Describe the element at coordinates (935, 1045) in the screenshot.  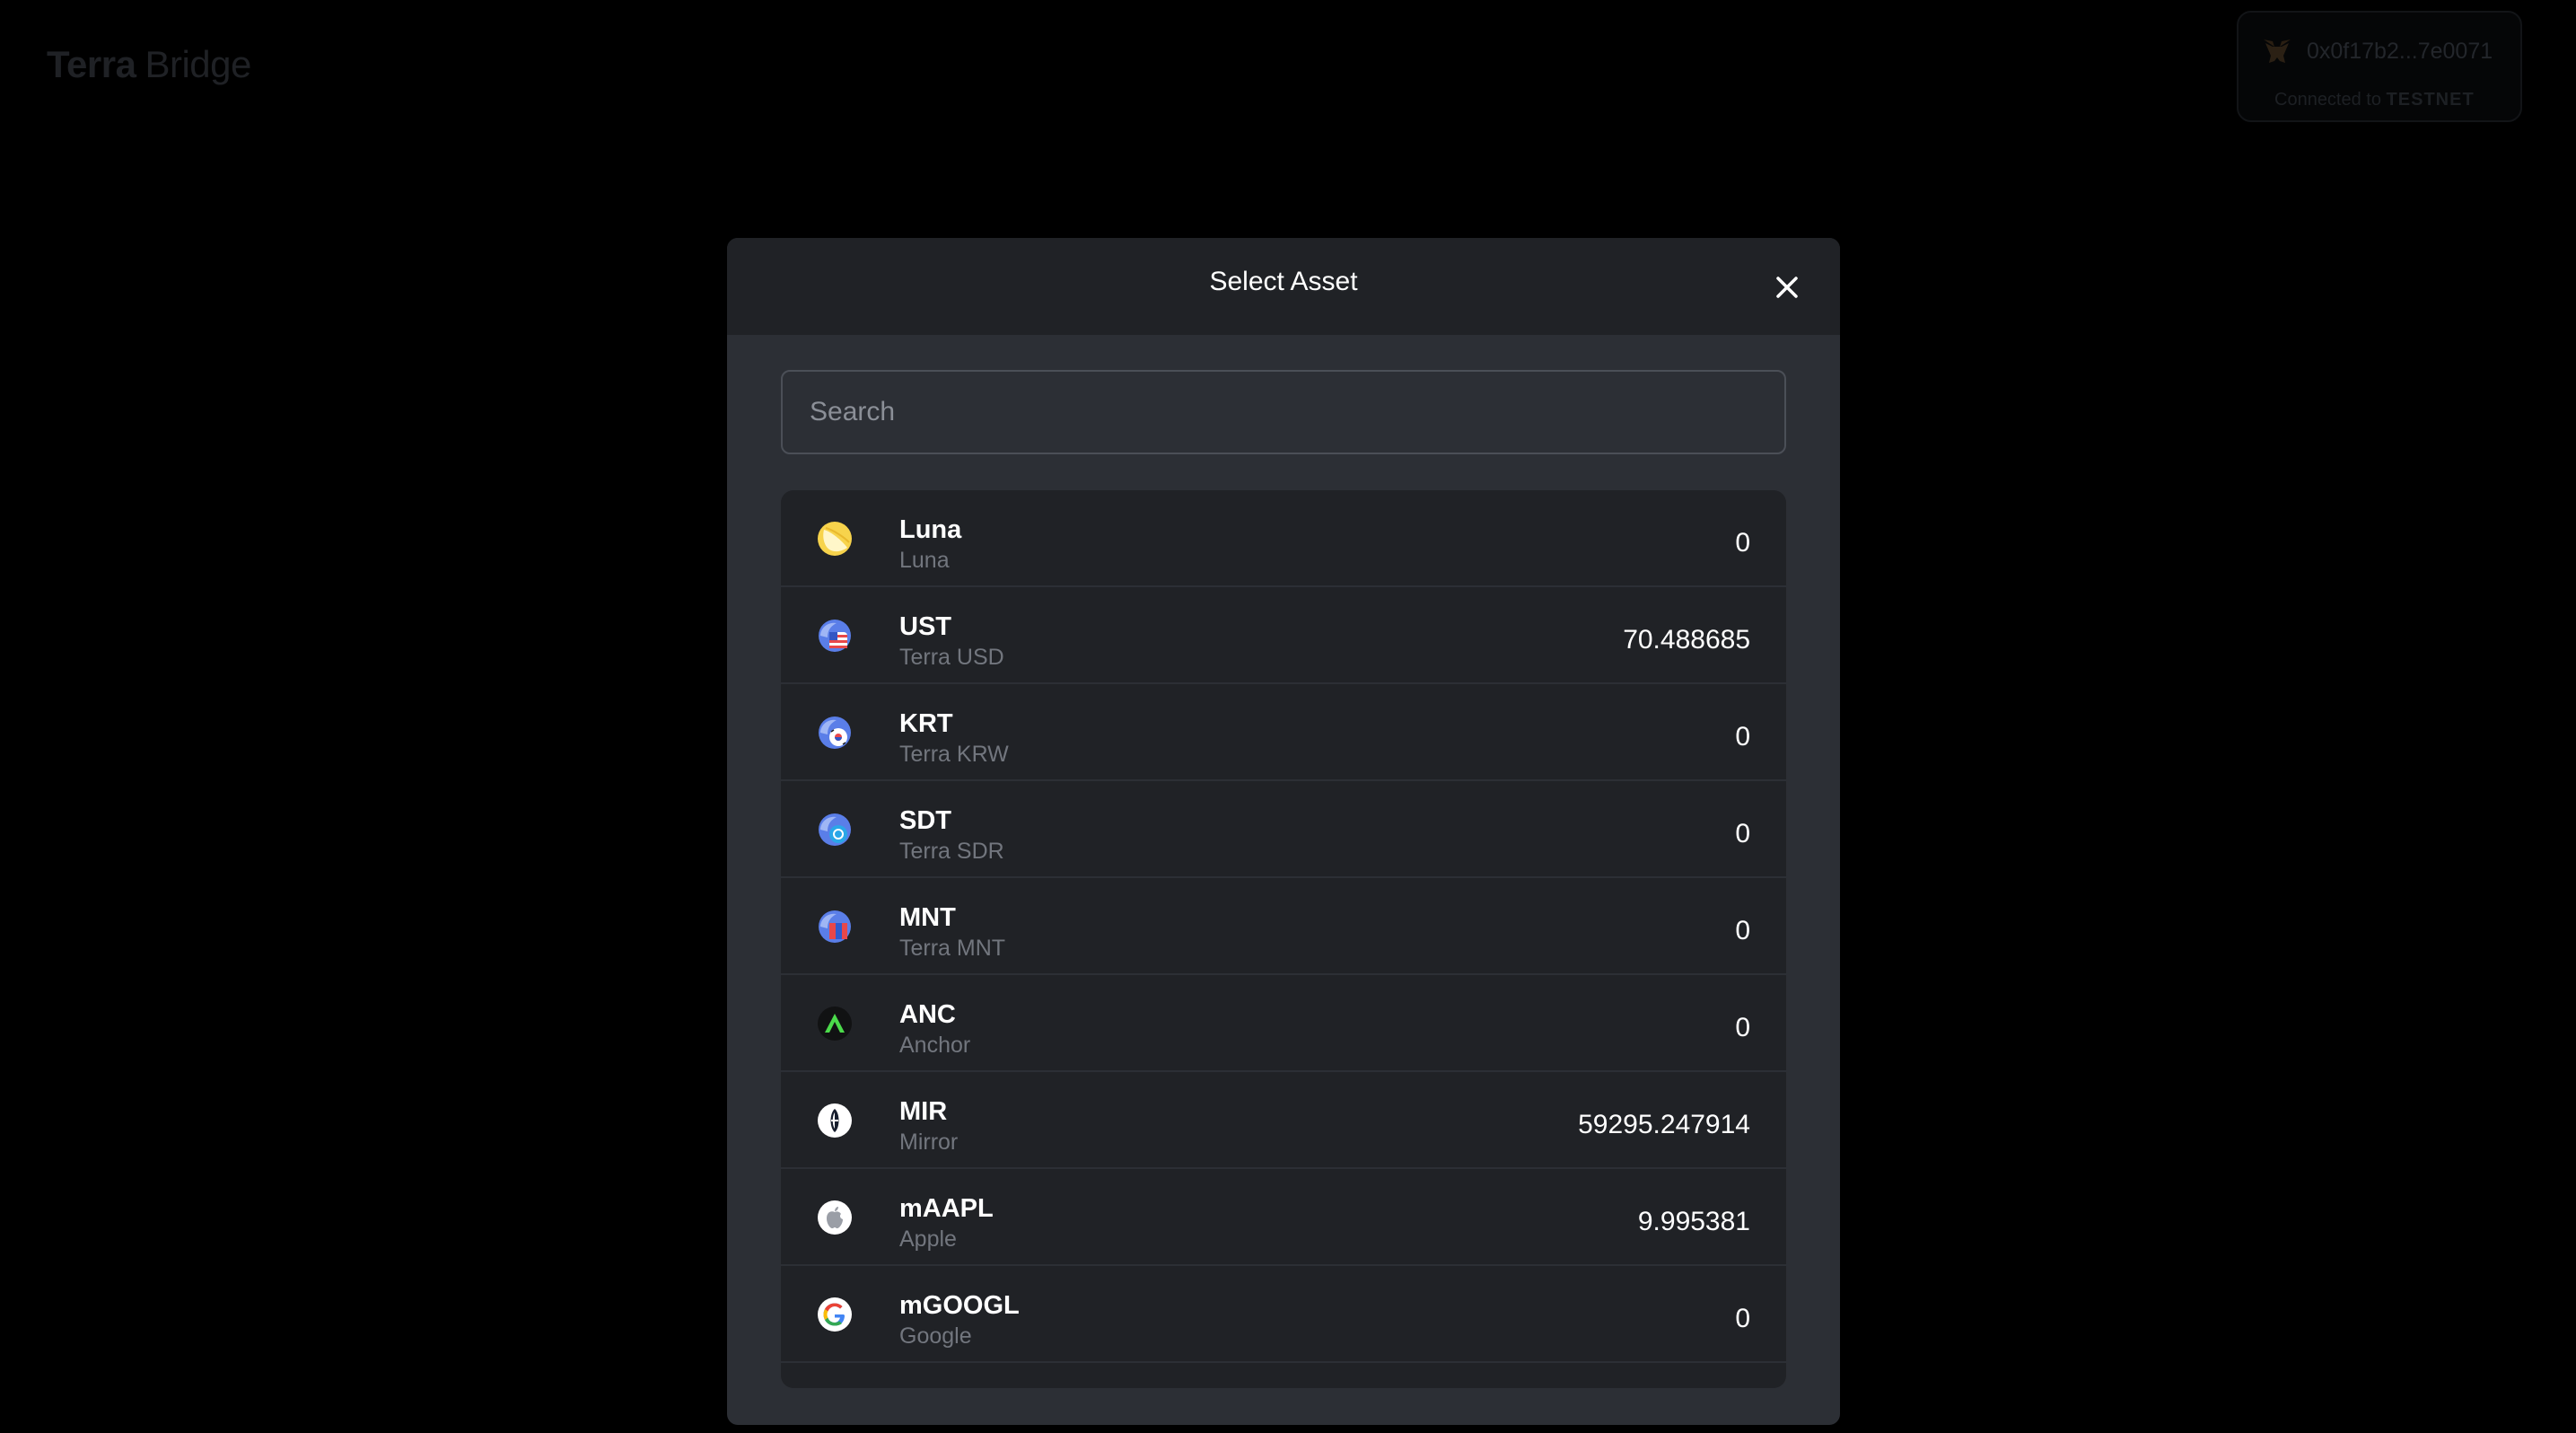
I see `asset-name: Anchor` at that location.